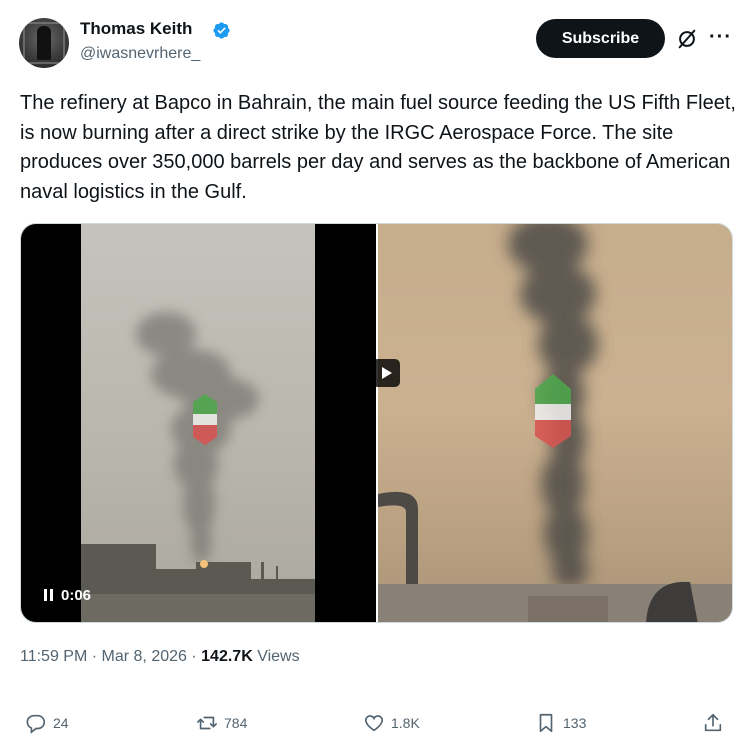 This screenshot has height=745, width=753. I want to click on subscribe-button: Subscribe, so click(600, 38).